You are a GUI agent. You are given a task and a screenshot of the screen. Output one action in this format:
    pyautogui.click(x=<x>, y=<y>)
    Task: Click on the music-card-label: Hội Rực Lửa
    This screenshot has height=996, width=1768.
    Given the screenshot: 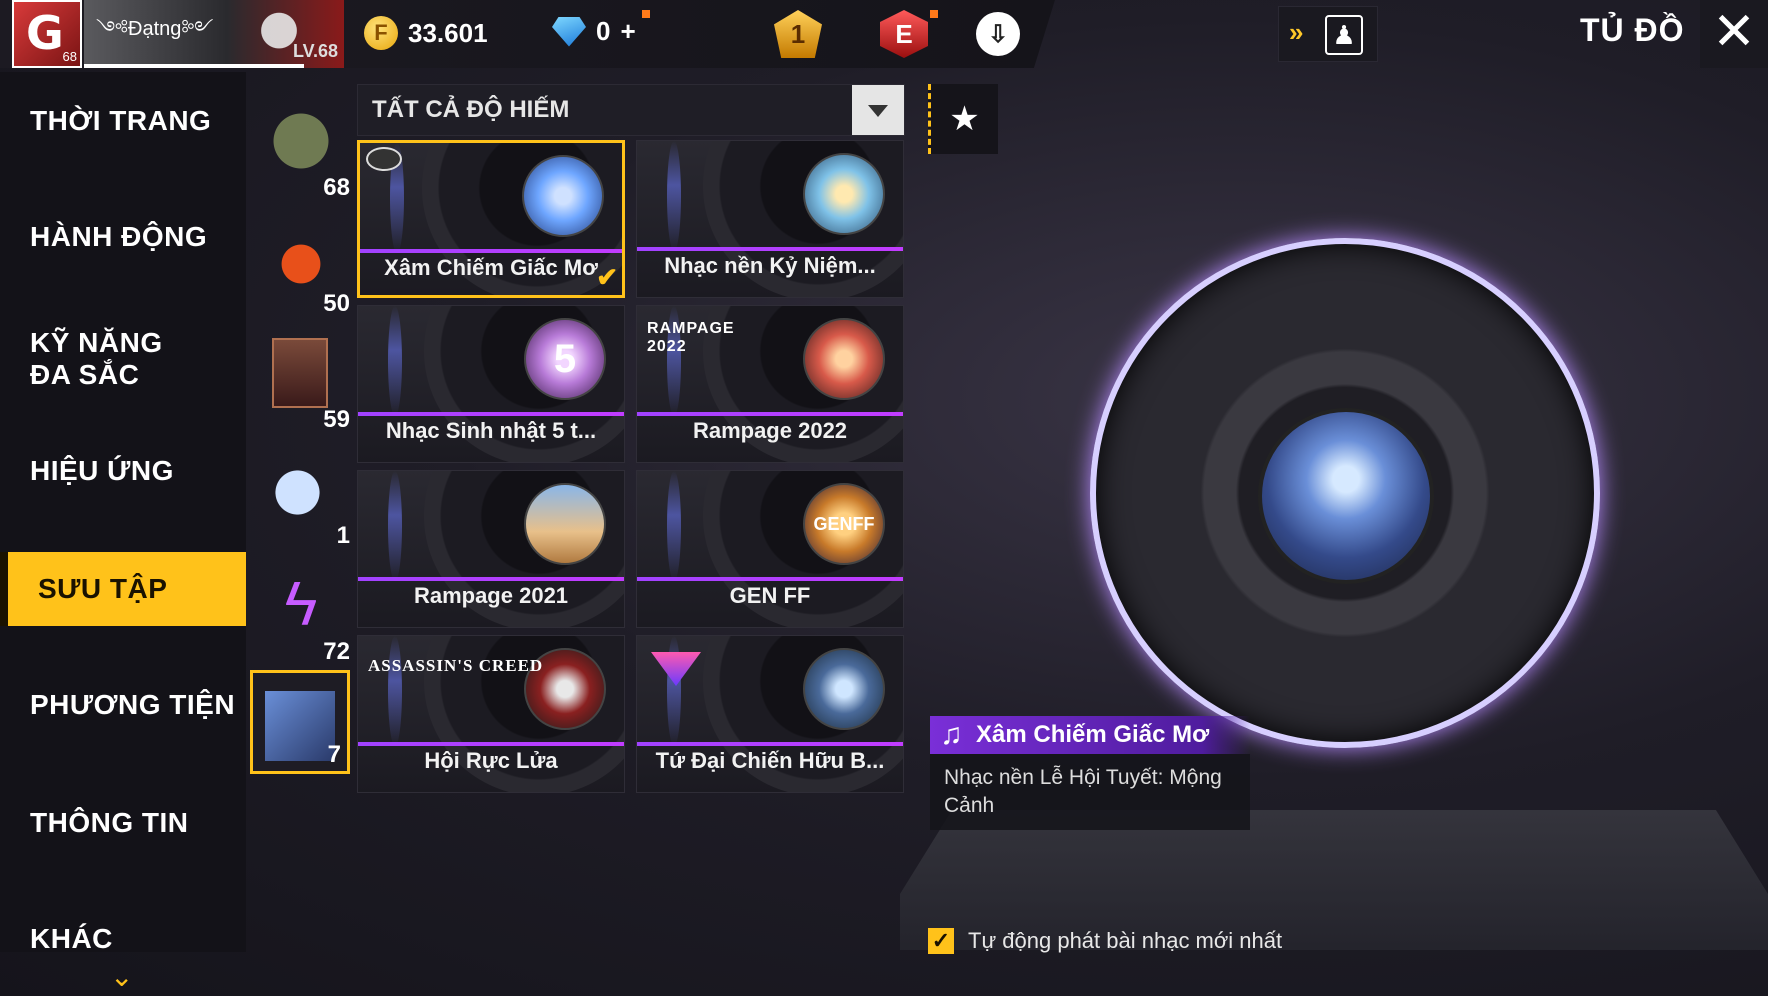 What is the action you would take?
    pyautogui.click(x=491, y=760)
    